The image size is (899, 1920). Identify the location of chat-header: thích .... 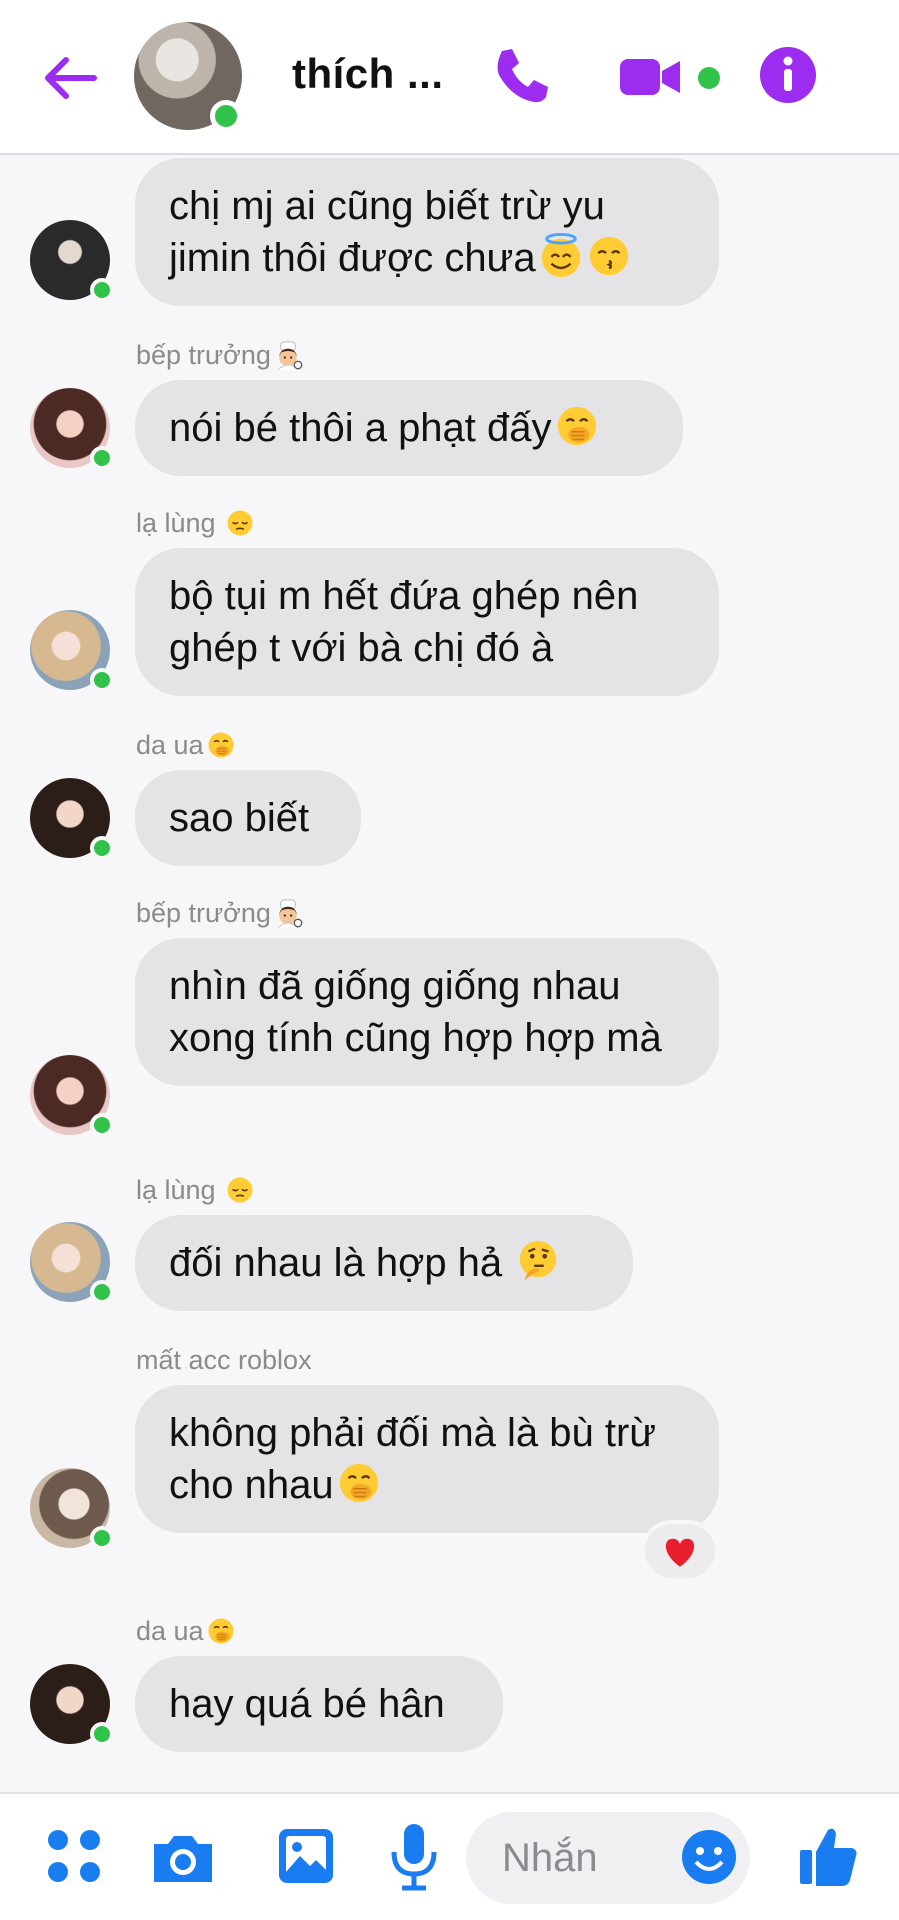
(449, 77).